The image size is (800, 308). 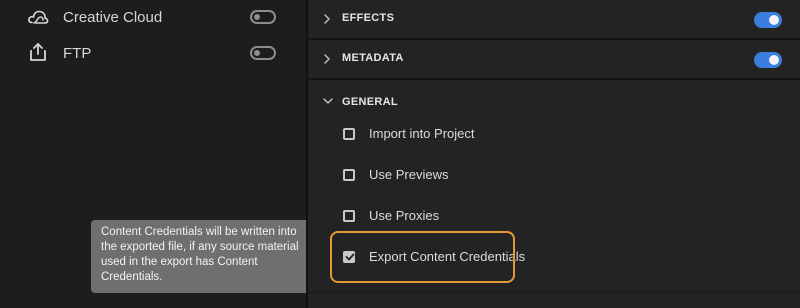 What do you see at coordinates (422, 257) in the screenshot?
I see `highlight-callout` at bounding box center [422, 257].